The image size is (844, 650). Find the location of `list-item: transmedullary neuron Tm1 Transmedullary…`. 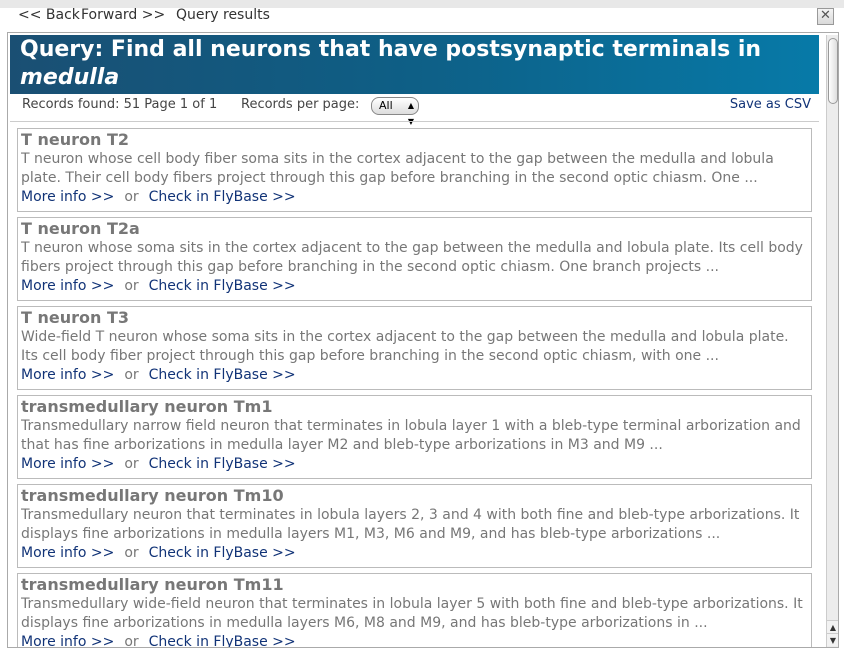

list-item: transmedullary neuron Tm1 Transmedullary… is located at coordinates (414, 437).